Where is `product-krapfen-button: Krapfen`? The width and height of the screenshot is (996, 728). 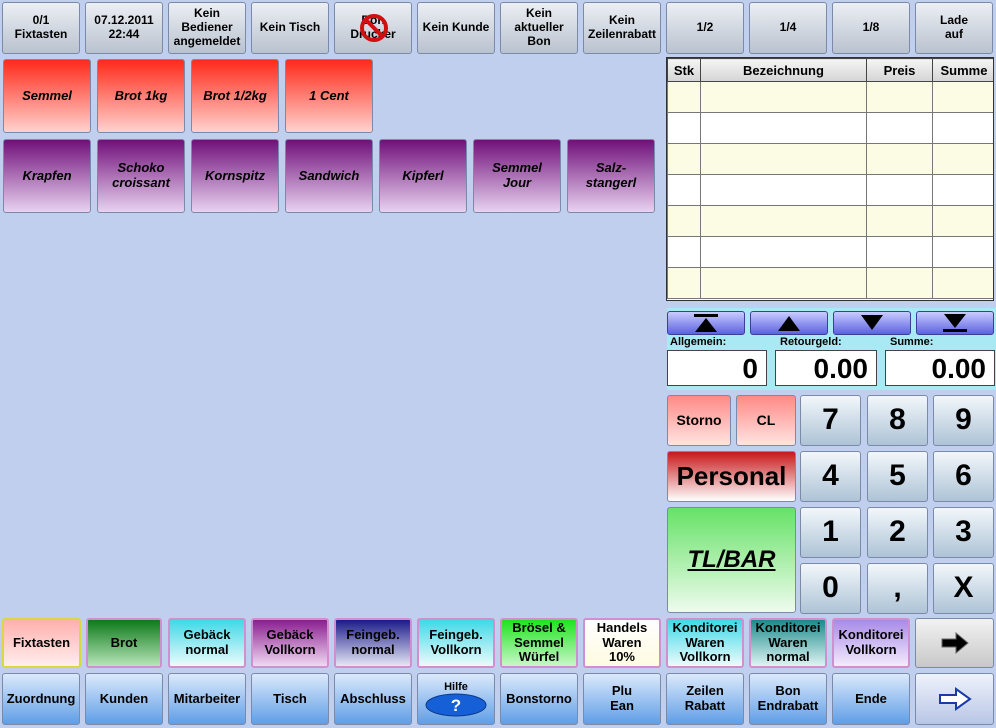
product-krapfen-button: Krapfen is located at coordinates (47, 176).